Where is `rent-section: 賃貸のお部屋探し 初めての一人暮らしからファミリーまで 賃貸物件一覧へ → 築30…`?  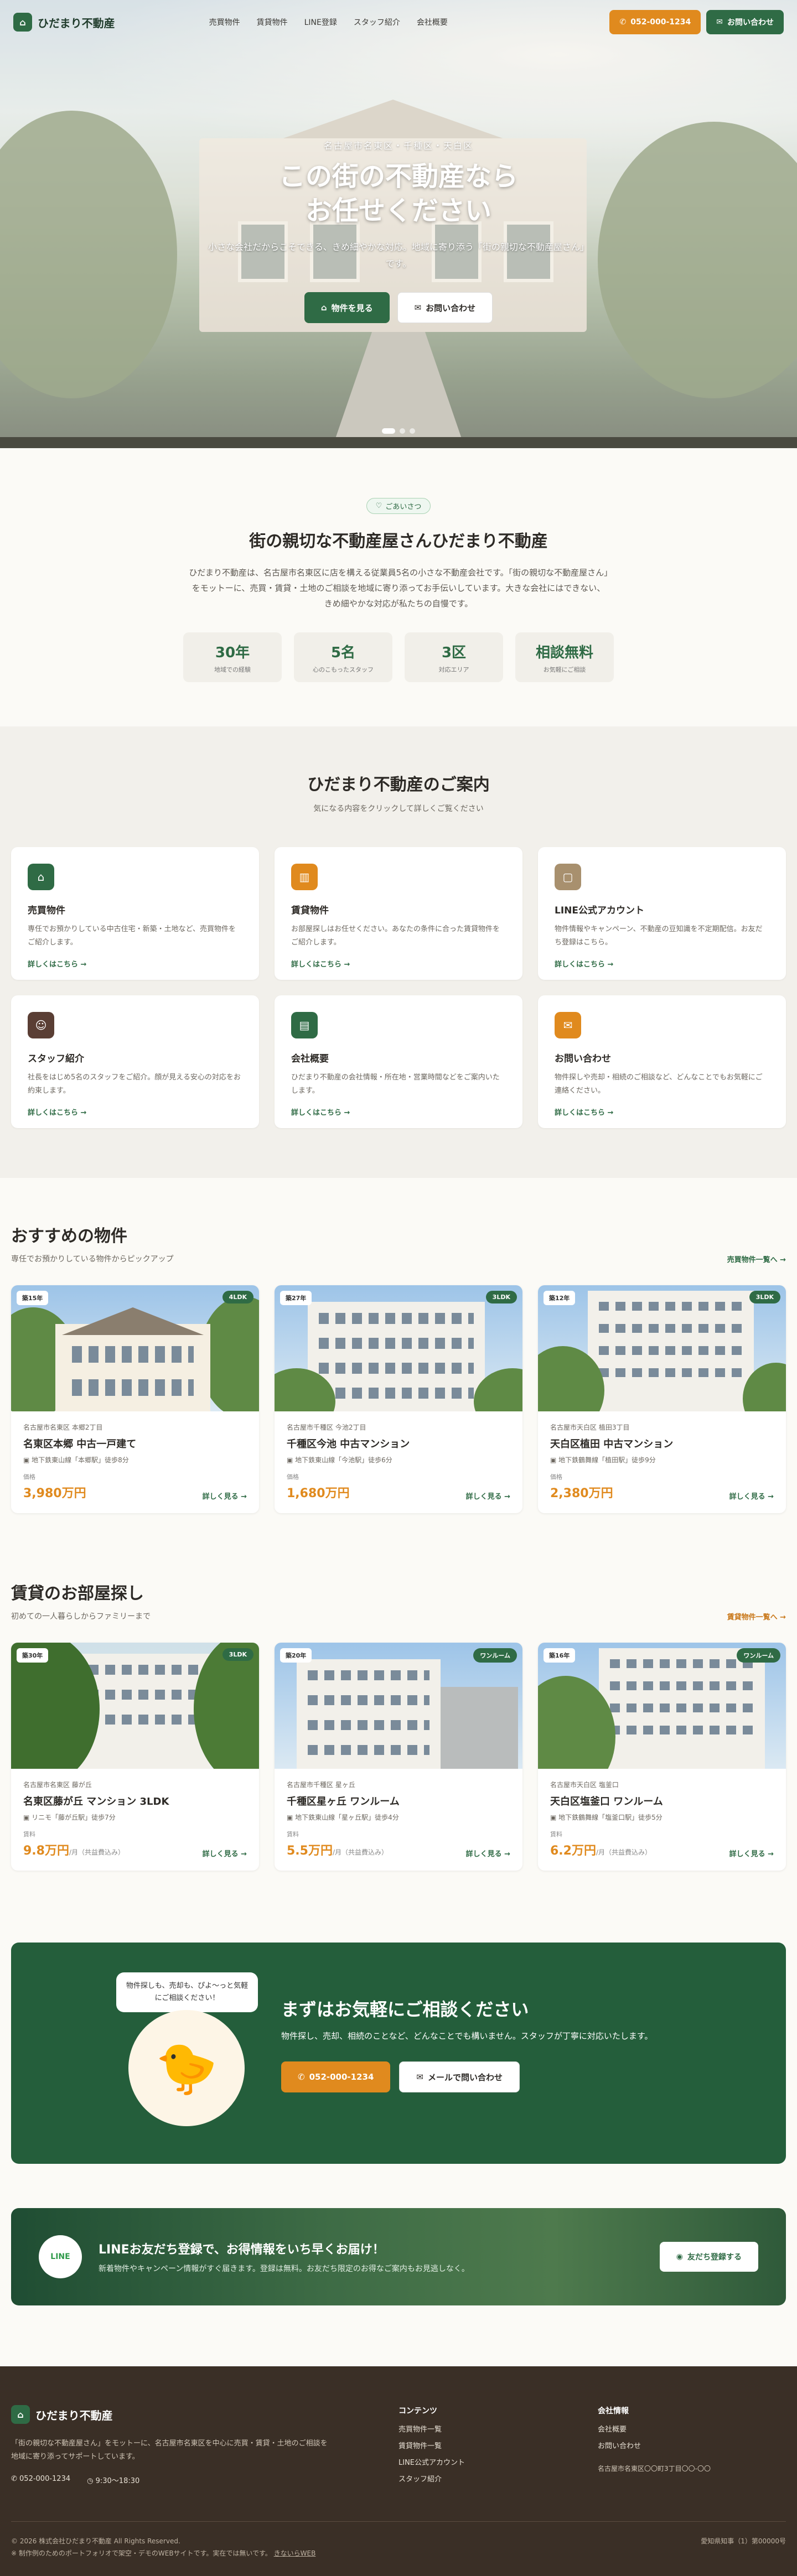
rent-section: 賃貸のお部屋探し 初めての一人暮らしからファミリーまで 賃貸物件一覧へ → 築30… is located at coordinates (398, 1725).